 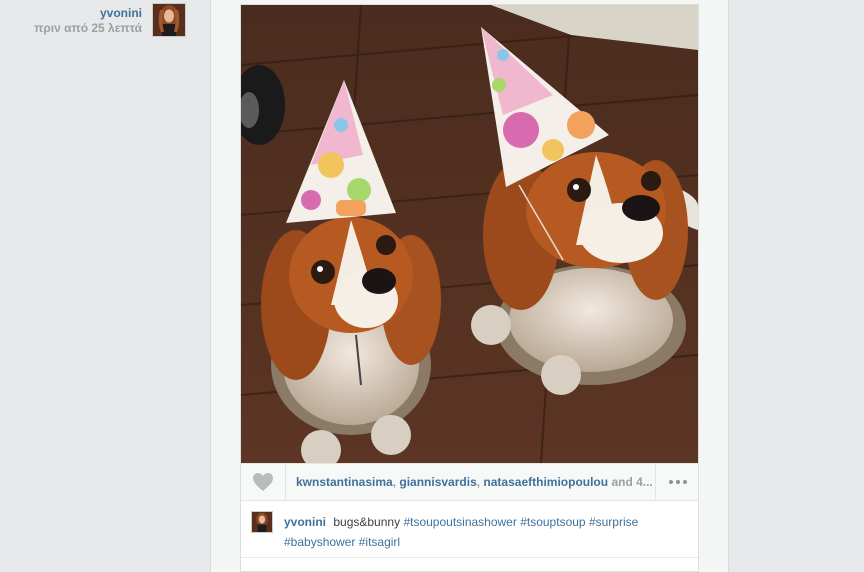 I want to click on author-username-link: yvonini, so click(x=88, y=13).